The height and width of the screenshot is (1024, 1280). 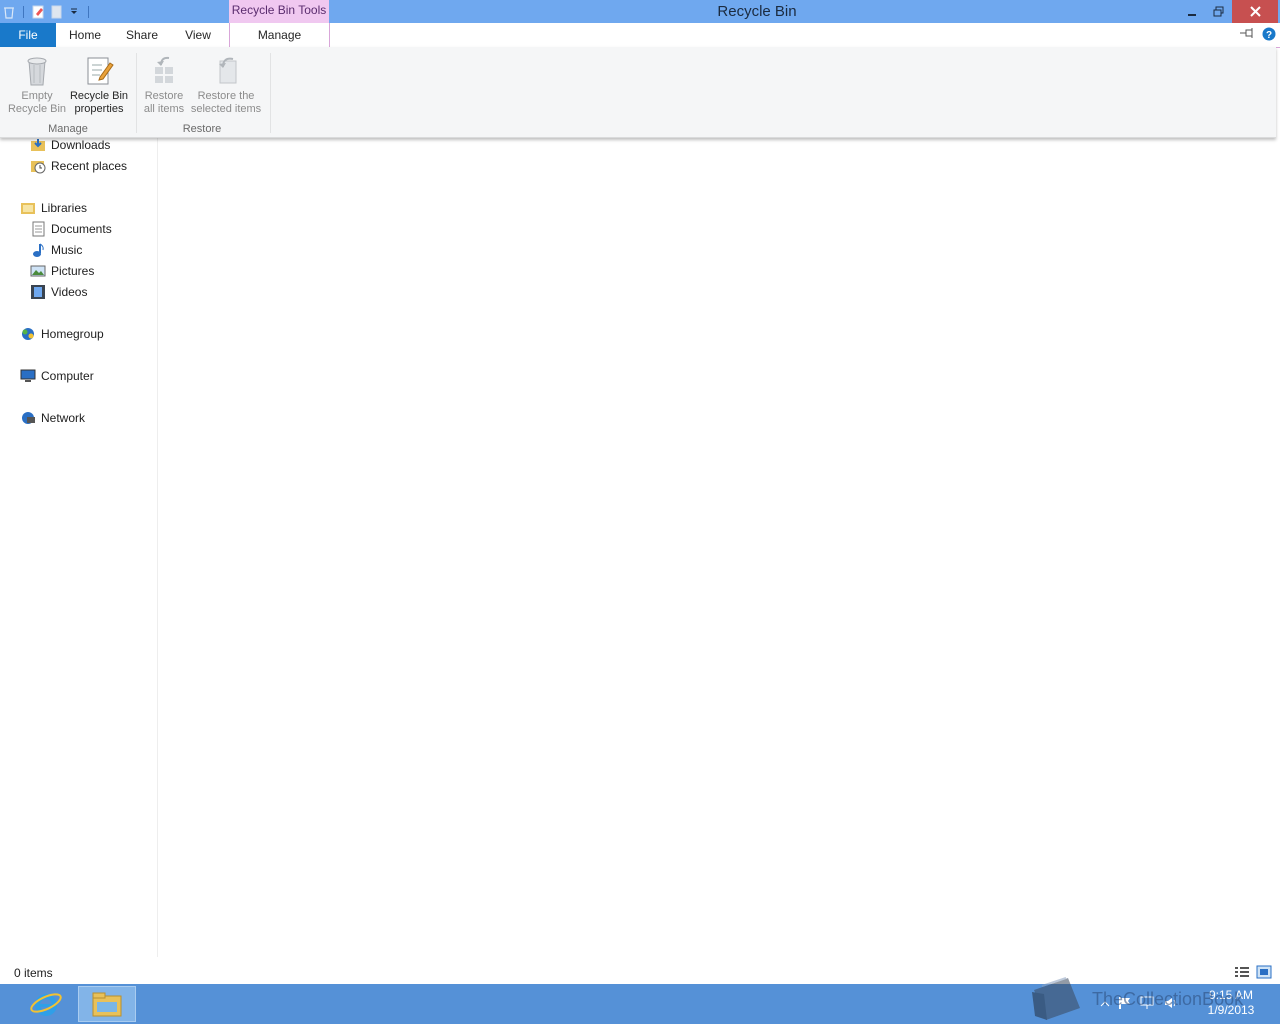 I want to click on empty-recycle-bin-label-1: Empty, so click(x=37, y=96).